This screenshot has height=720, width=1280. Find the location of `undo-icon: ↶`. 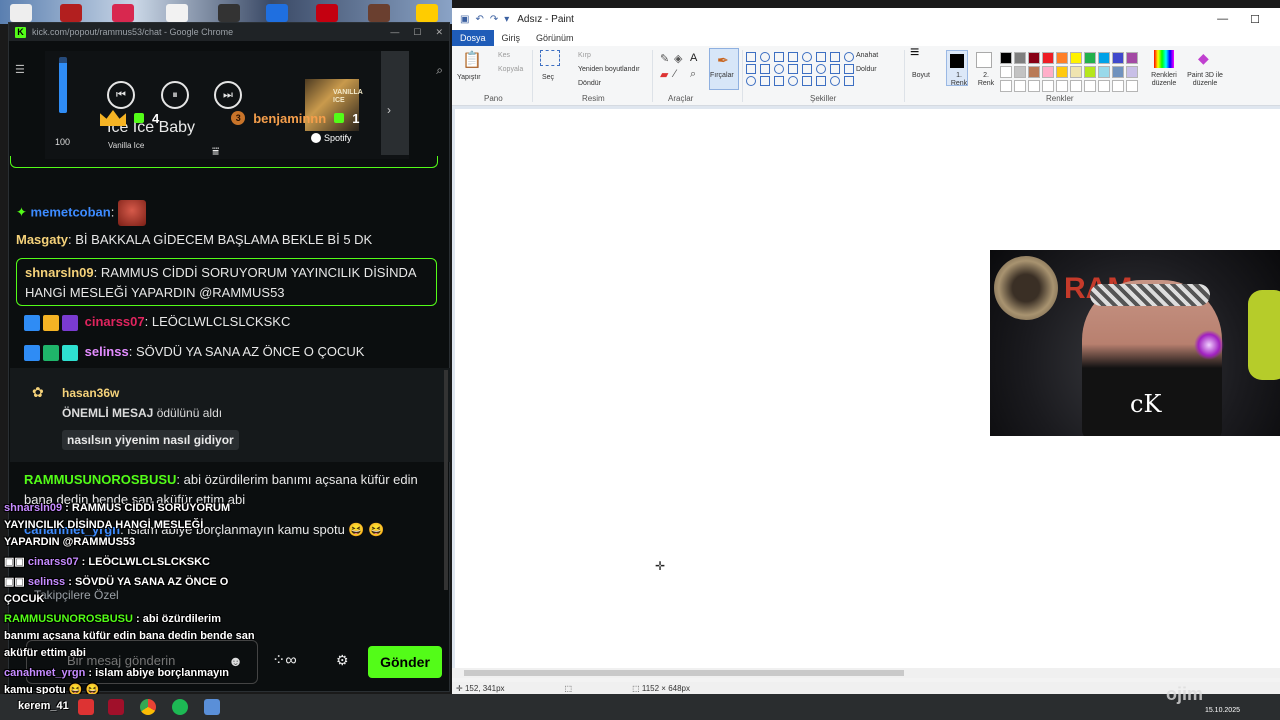

undo-icon: ↶ is located at coordinates (479, 19).